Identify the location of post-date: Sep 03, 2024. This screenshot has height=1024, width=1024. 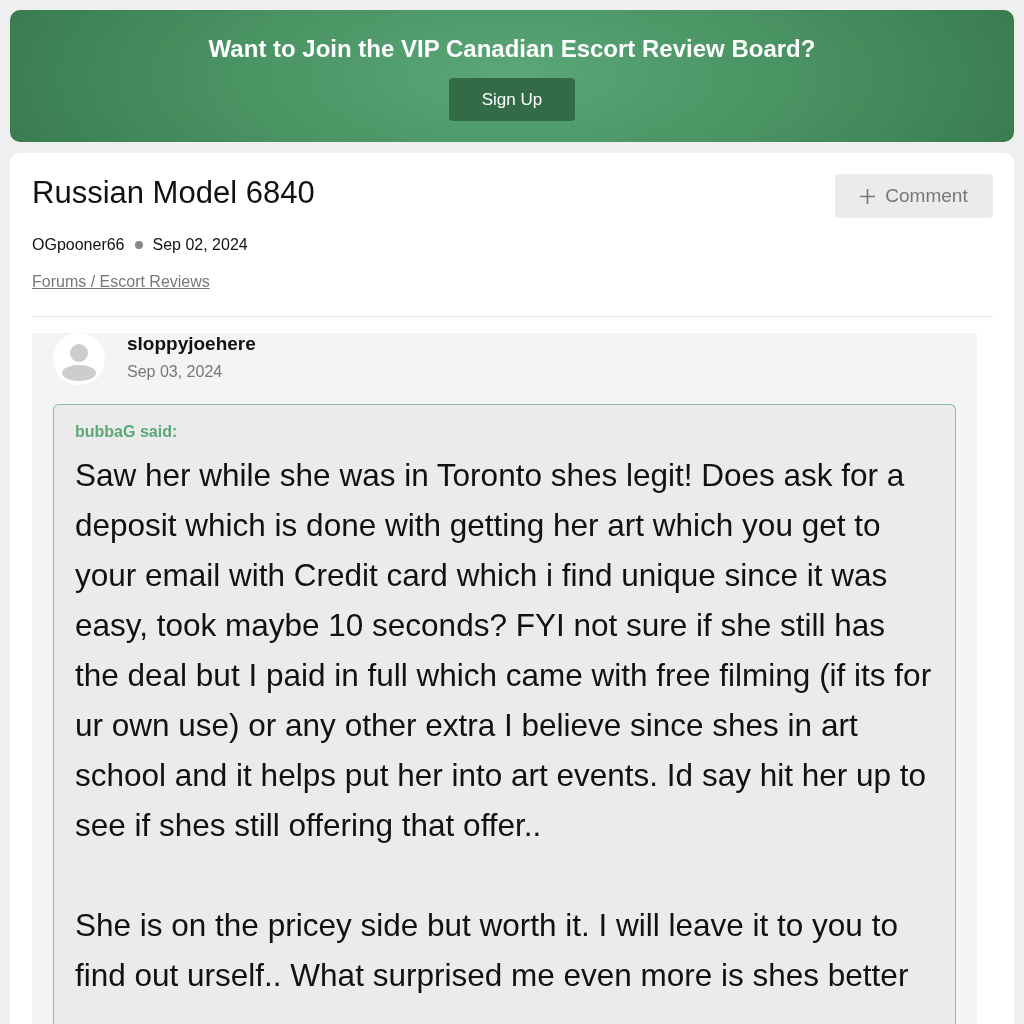
(175, 372).